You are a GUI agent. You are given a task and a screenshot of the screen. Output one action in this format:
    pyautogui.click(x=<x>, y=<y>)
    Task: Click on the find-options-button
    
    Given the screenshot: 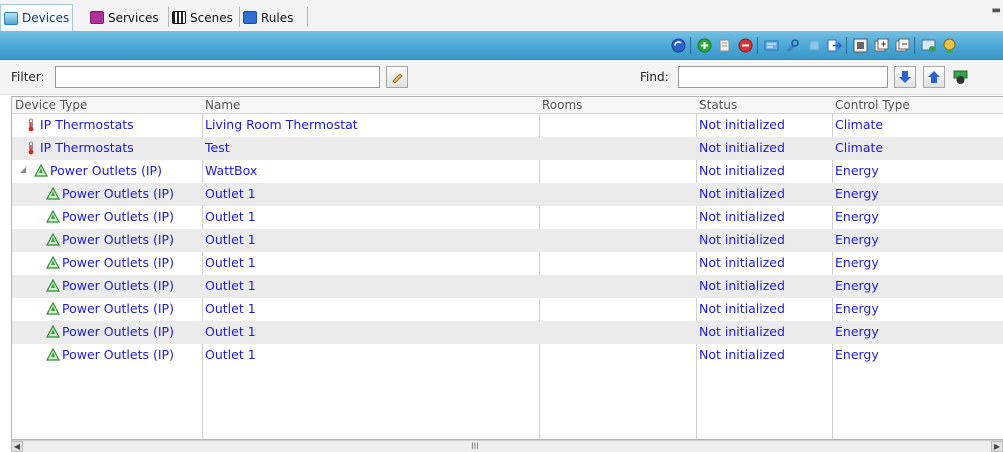 What is the action you would take?
    pyautogui.click(x=960, y=77)
    